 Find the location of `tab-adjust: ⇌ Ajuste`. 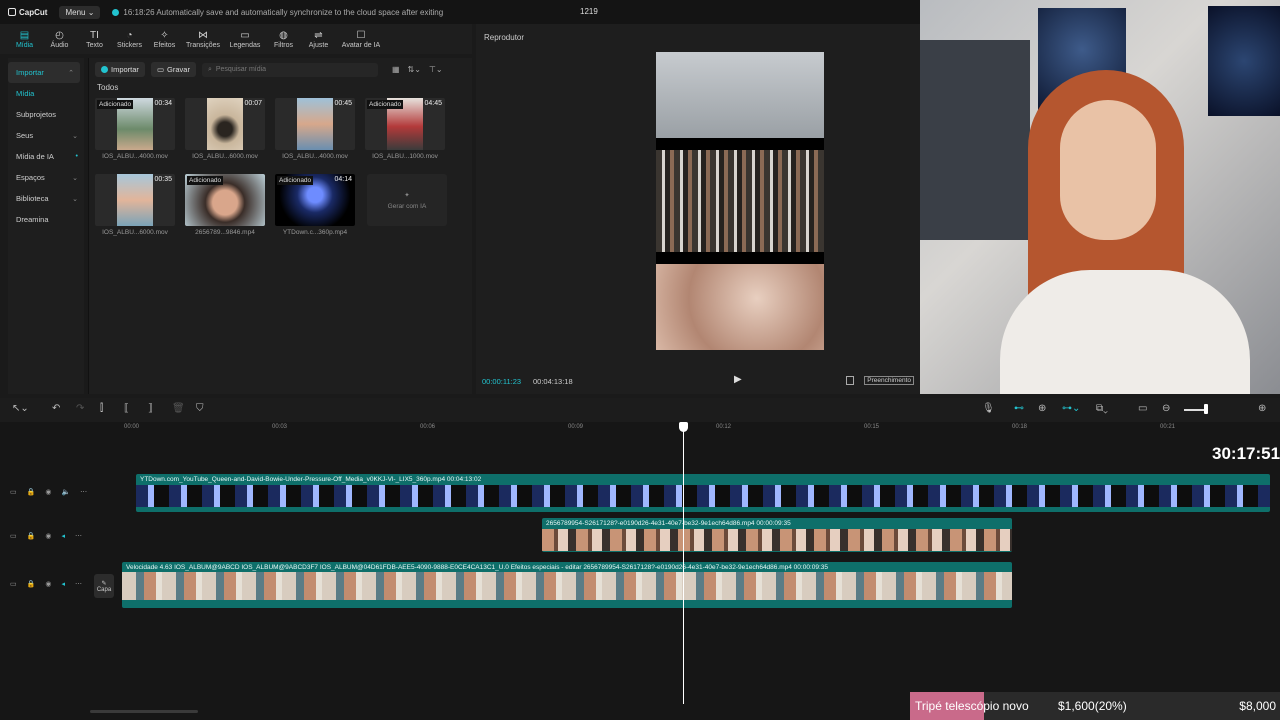

tab-adjust: ⇌ Ajuste is located at coordinates (318, 39).